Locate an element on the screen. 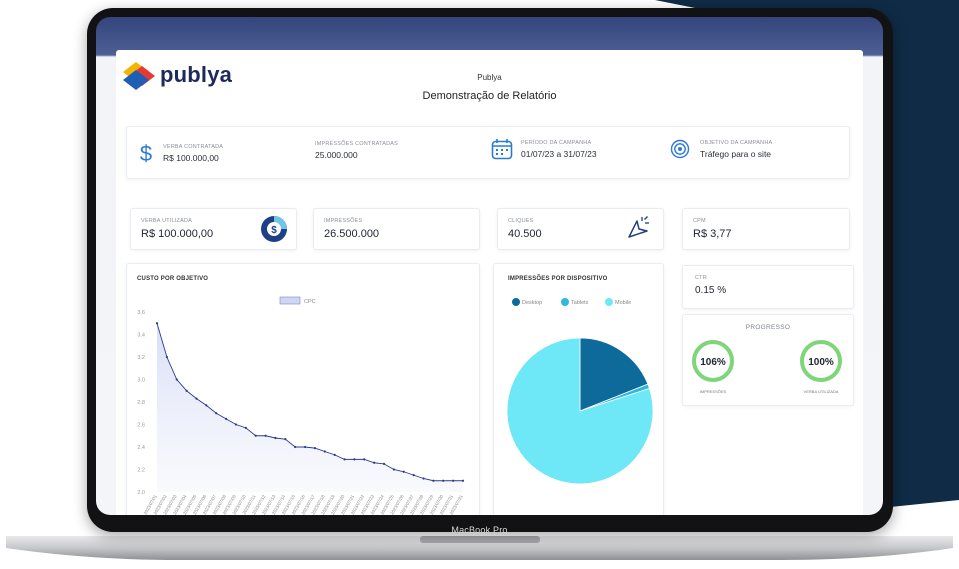 This screenshot has width=959, height=569. period-value: 01/07/23 a 31/07/23 is located at coordinates (559, 153).